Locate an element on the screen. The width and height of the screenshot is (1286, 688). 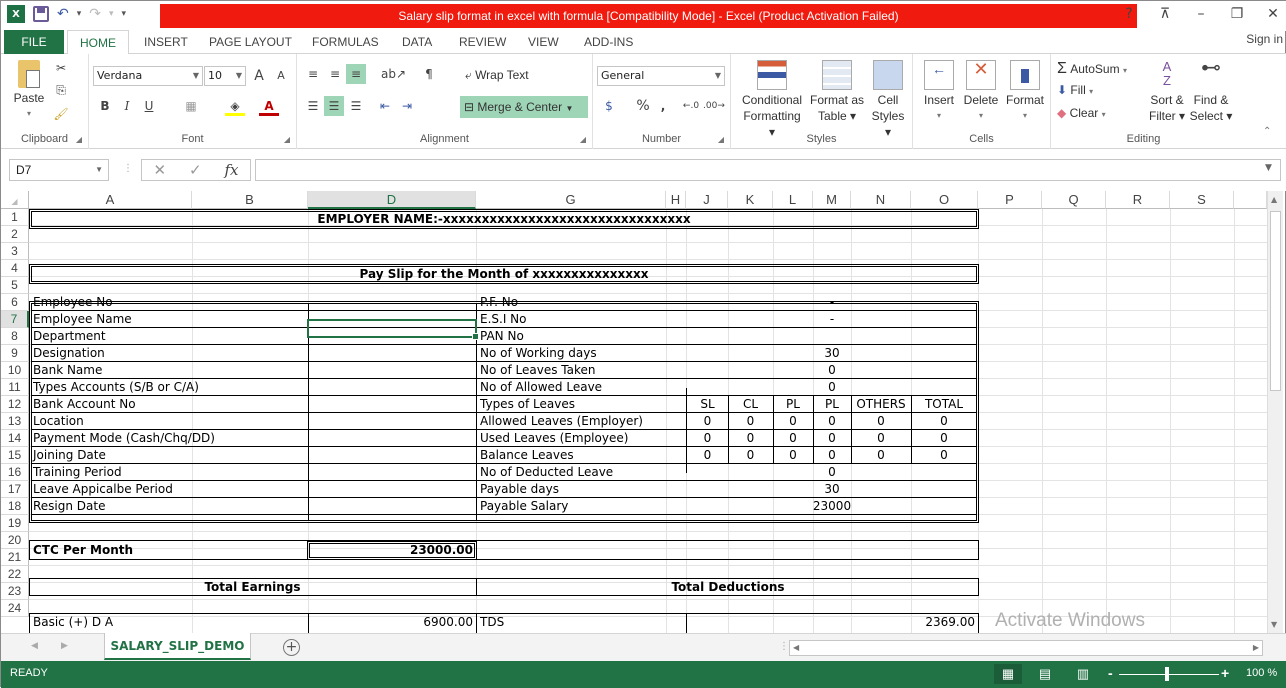
autosum-button: Σ AutoSum ▾ is located at coordinates (1092, 69).